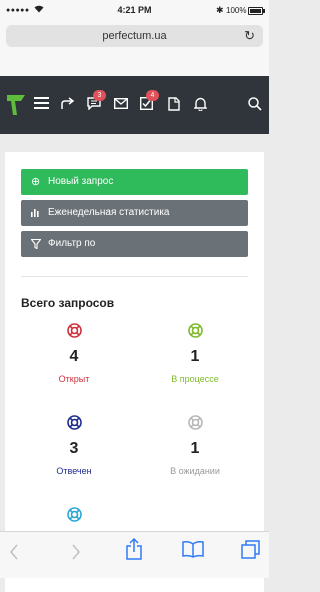 Image resolution: width=320 pixels, height=592 pixels. I want to click on bookmarks-icon, so click(193, 549).